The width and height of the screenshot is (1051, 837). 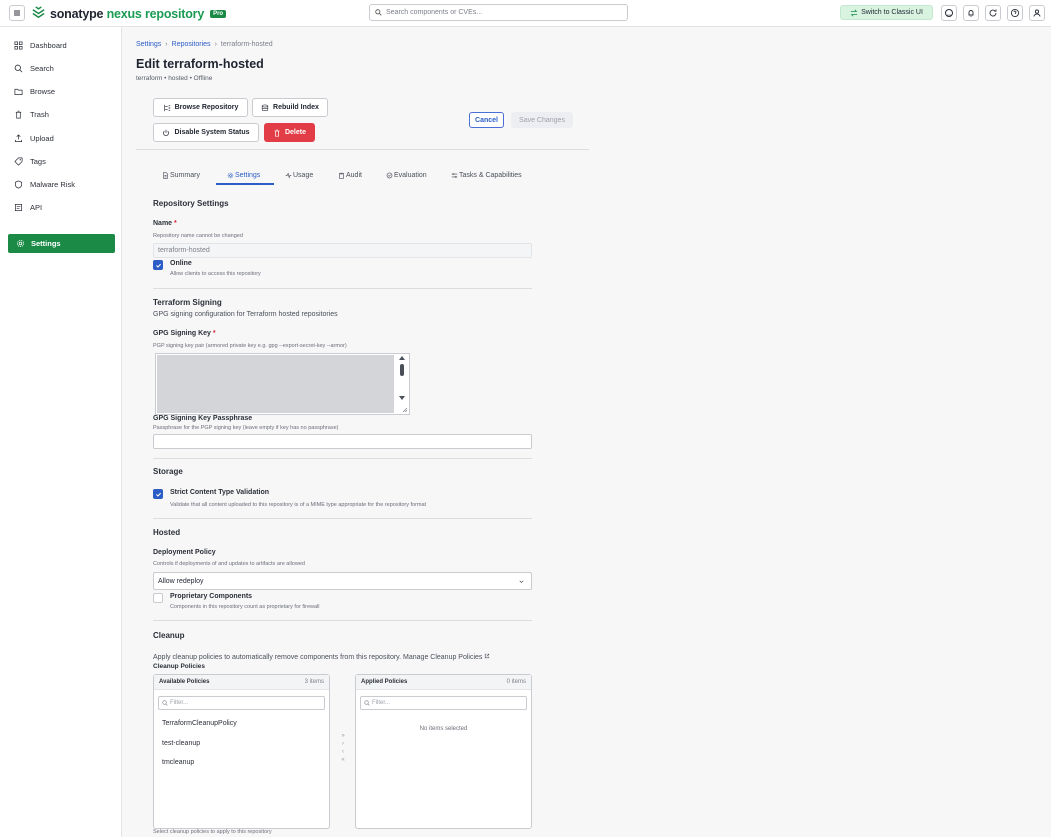 I want to click on bell-icon, so click(x=971, y=13).